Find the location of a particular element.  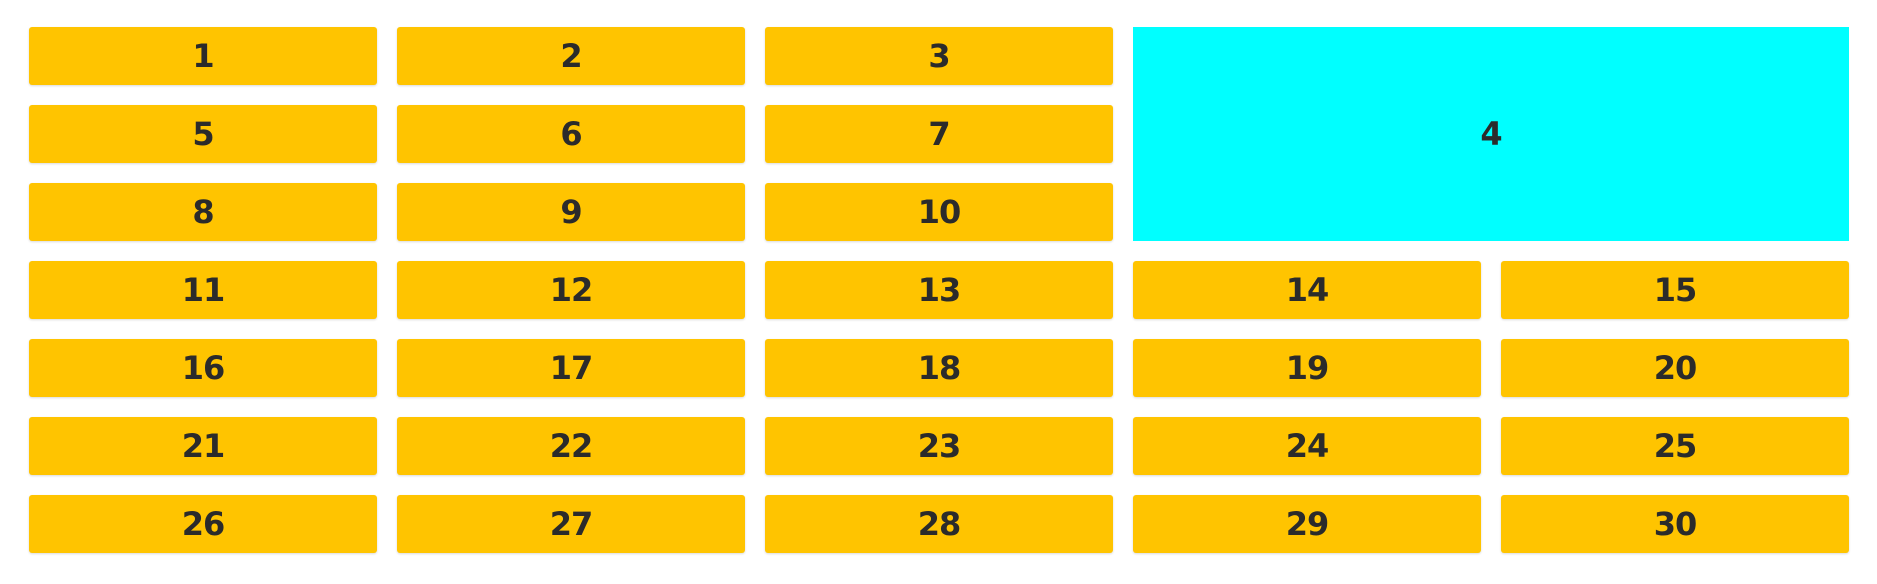

grid-cell-1: 1 is located at coordinates (203, 56).